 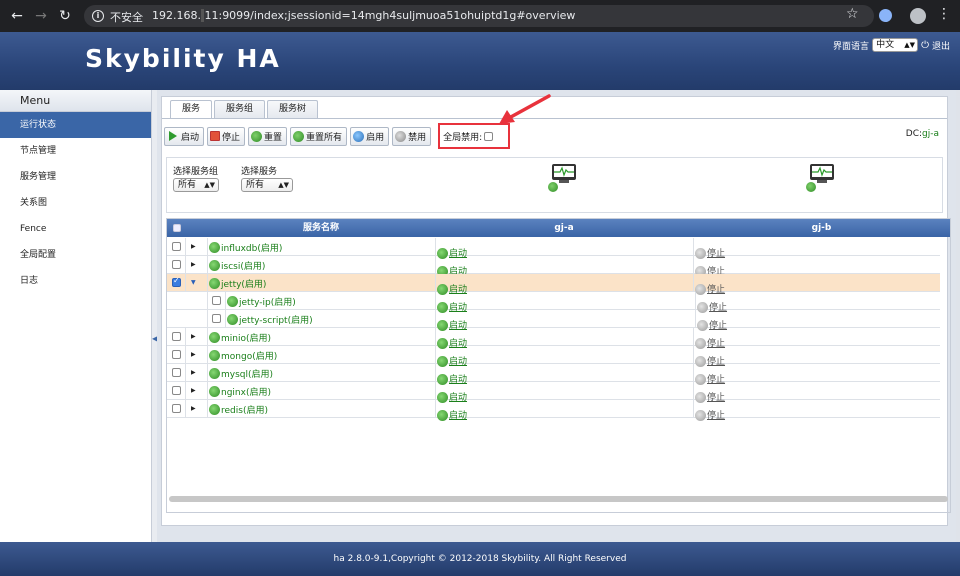 What do you see at coordinates (176, 281) in the screenshot?
I see `row-checkbox-checked` at bounding box center [176, 281].